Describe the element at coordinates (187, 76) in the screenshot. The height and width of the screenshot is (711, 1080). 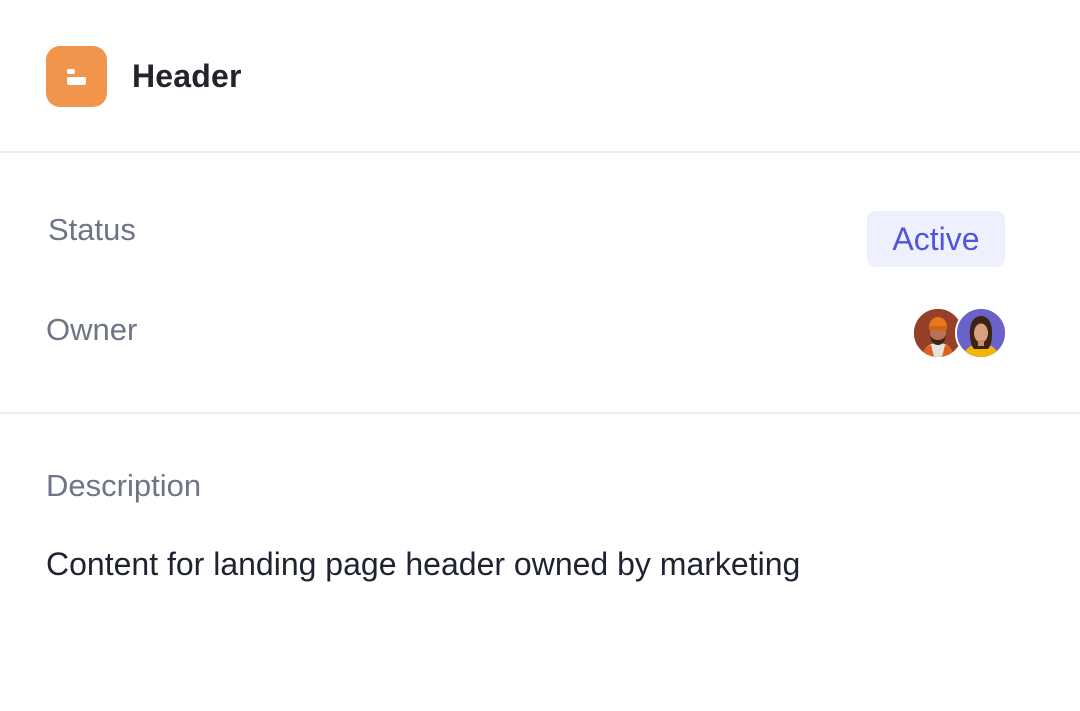
I see `page-title: Header` at that location.